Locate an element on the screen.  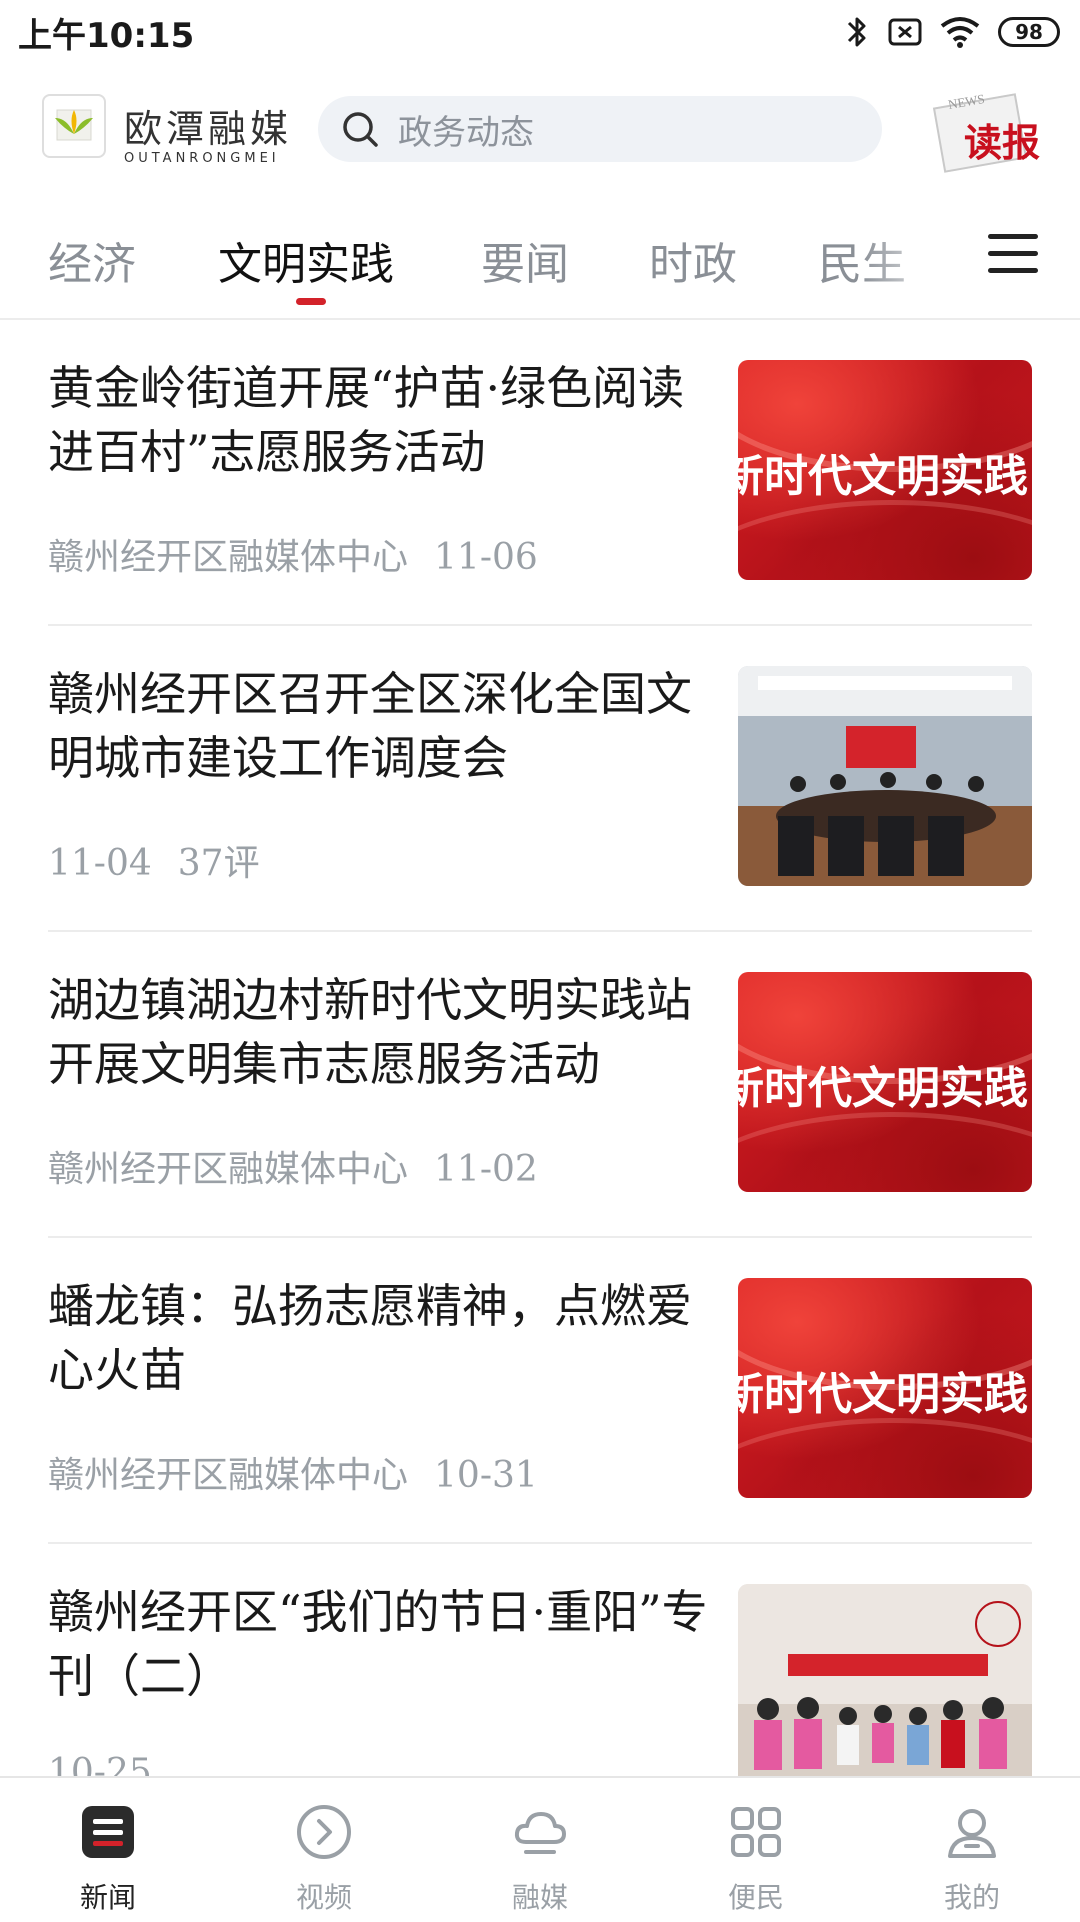
news-item: 赣州经开区“我们的节日·重阳”专刊（二） 10-25 is located at coordinates (540, 1660).